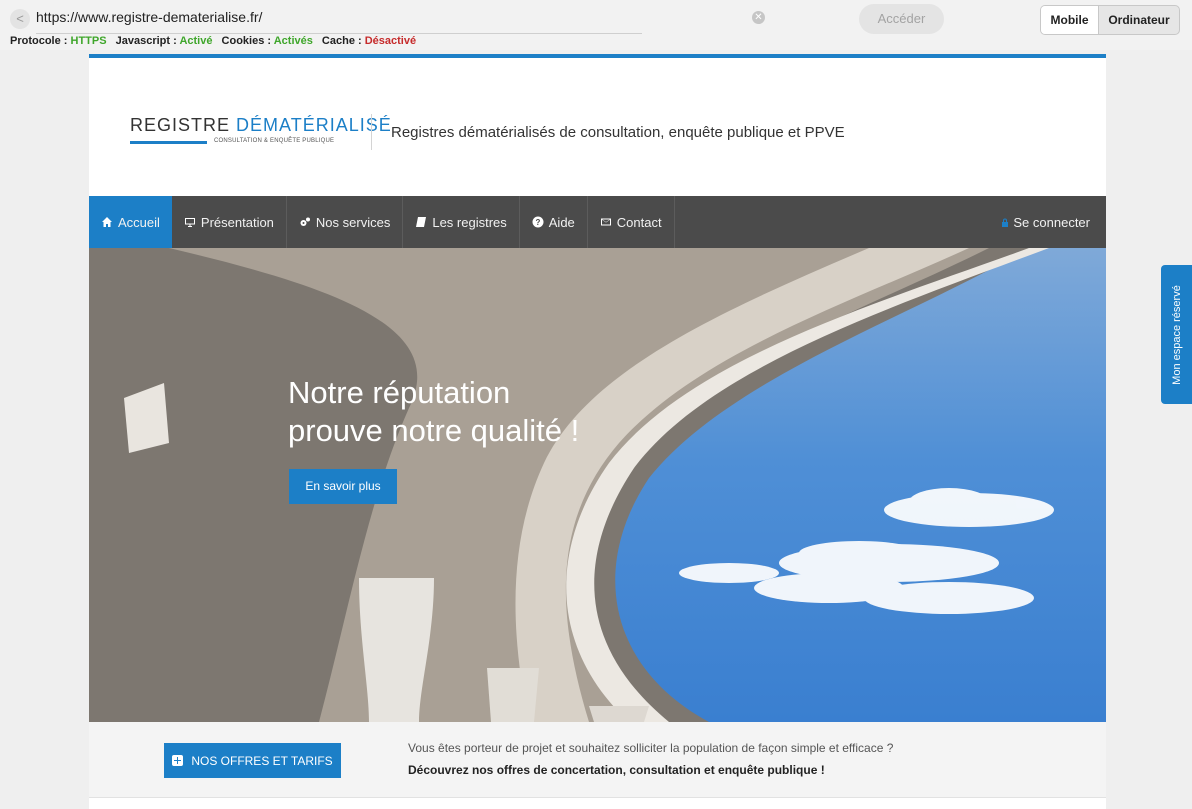  I want to click on cogs-icon, so click(305, 221).